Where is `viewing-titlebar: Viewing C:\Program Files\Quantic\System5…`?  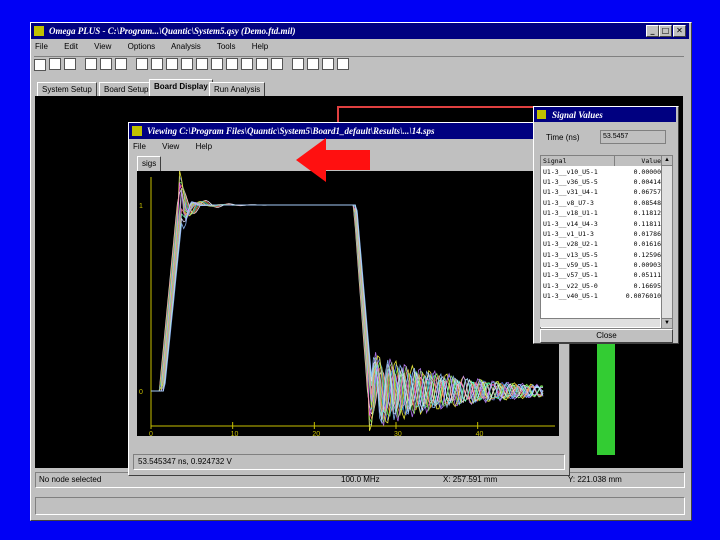 viewing-titlebar: Viewing C:\Program Files\Quantic\System5… is located at coordinates (348, 131).